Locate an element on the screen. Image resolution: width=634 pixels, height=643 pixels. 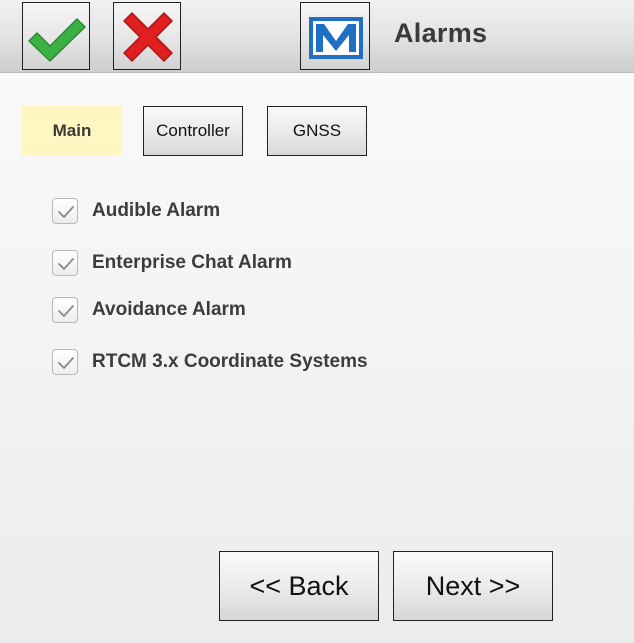
option-enterprise-chat-alarm: Enterprise Chat Alarm is located at coordinates (172, 263).